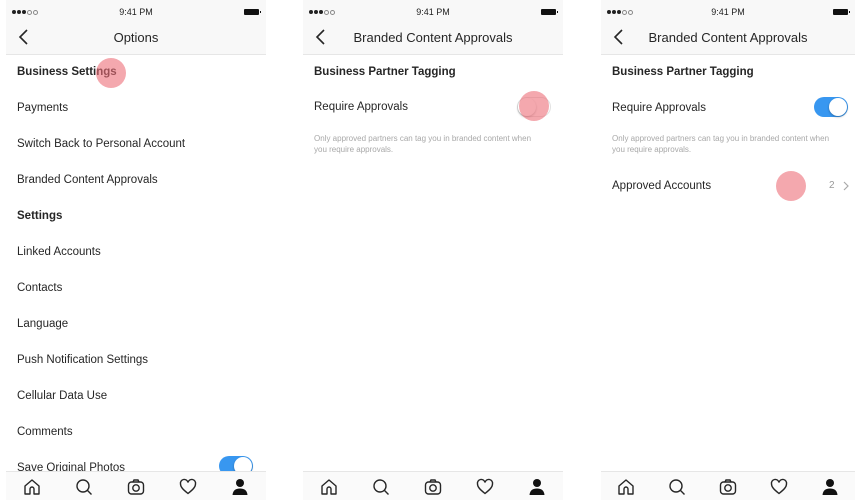 Image resolution: width=855 pixels, height=500 pixels. I want to click on nav-bar: Options, so click(136, 37).